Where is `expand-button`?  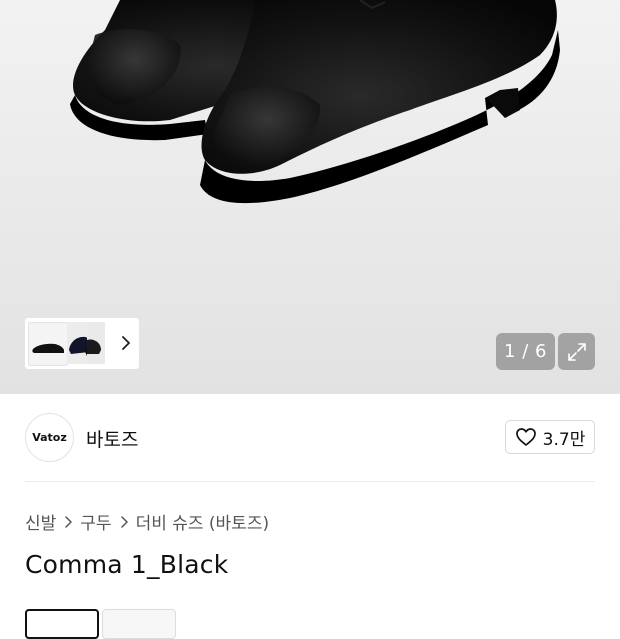
expand-button is located at coordinates (576, 351).